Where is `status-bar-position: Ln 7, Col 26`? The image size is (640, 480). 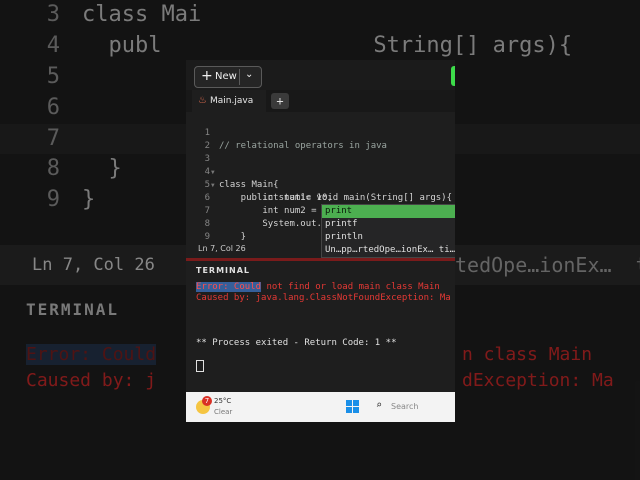 status-bar-position: Ln 7, Col 26 is located at coordinates (251, 248).